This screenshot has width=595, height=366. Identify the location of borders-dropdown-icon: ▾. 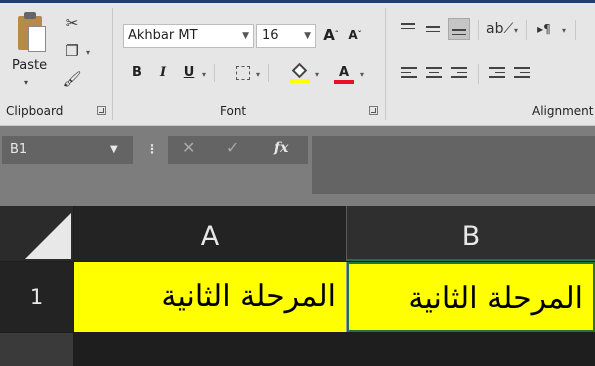
(258, 74).